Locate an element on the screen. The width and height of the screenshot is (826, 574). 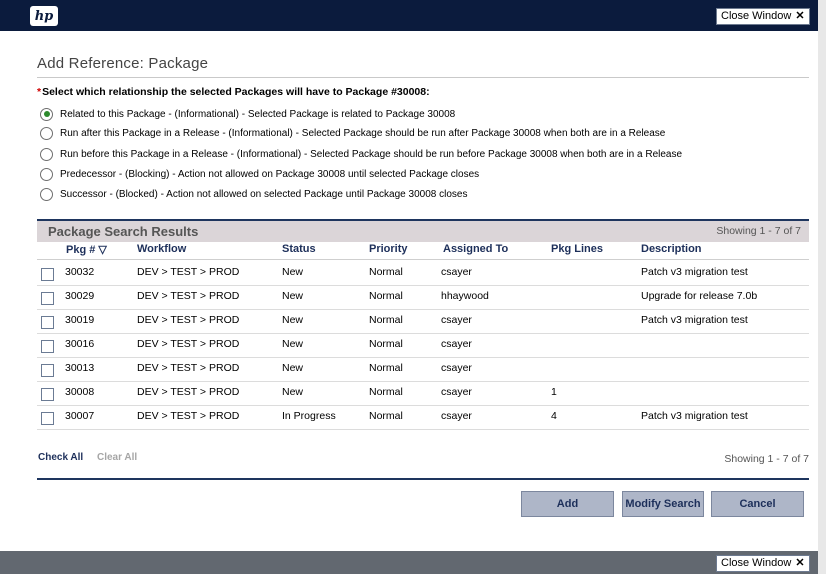
cancel-button-label: Cancel is located at coordinates (757, 504).